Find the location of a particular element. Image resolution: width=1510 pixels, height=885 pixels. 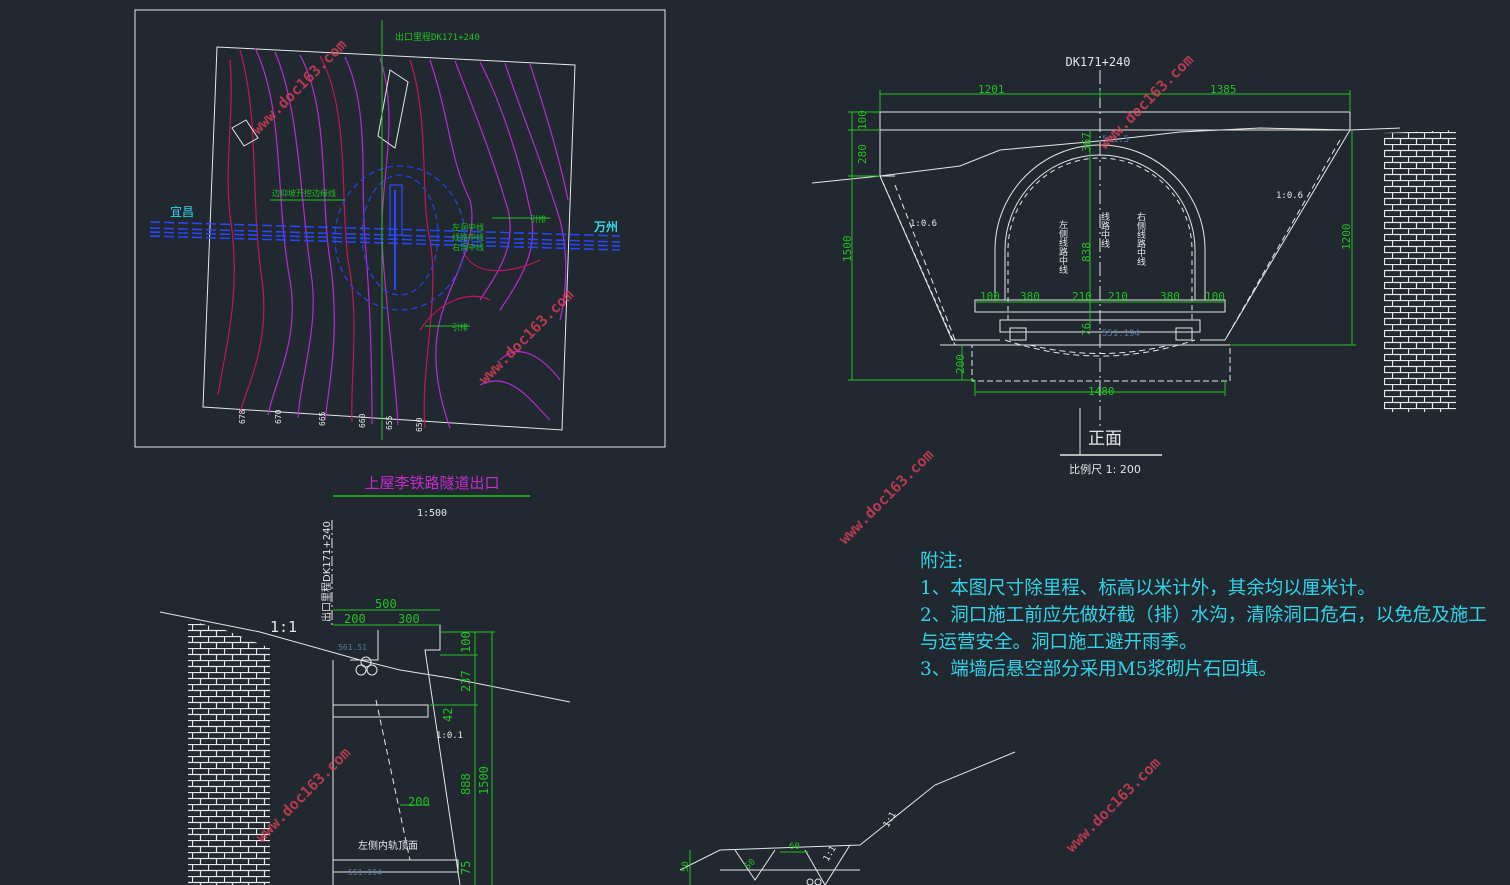

mid-line-label: 线路中线 is located at coordinates (1104, 229).